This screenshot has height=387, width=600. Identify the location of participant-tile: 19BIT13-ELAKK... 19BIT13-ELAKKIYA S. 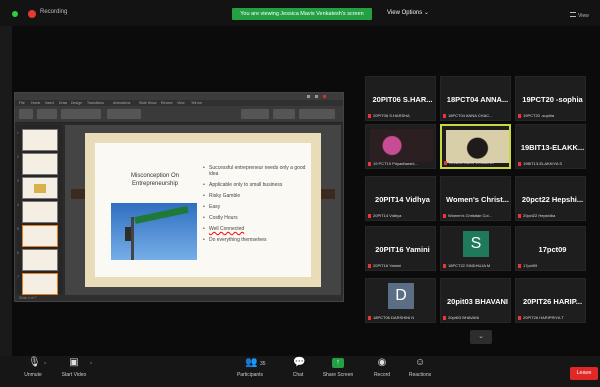
(550, 146).